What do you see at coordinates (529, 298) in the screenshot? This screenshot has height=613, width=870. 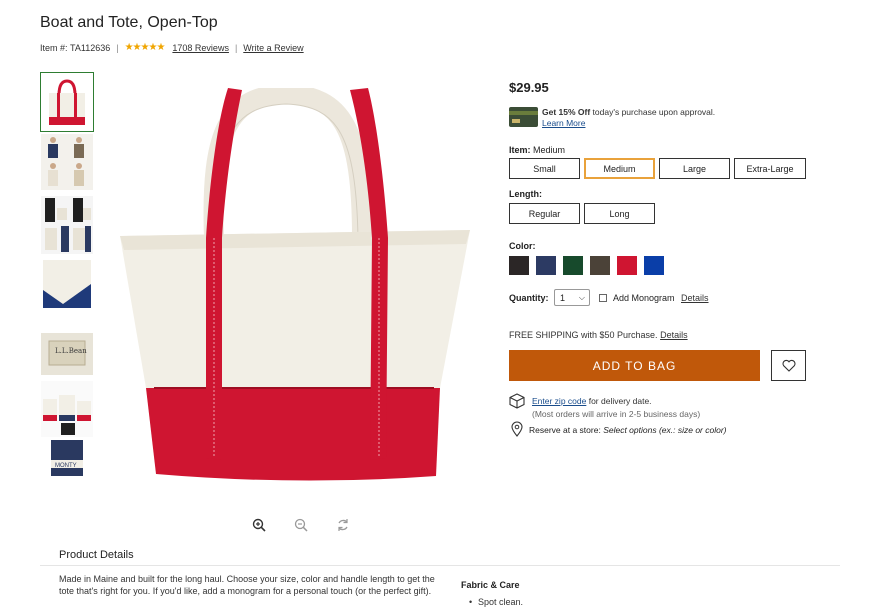 I see `quantity-label: Quantity:` at bounding box center [529, 298].